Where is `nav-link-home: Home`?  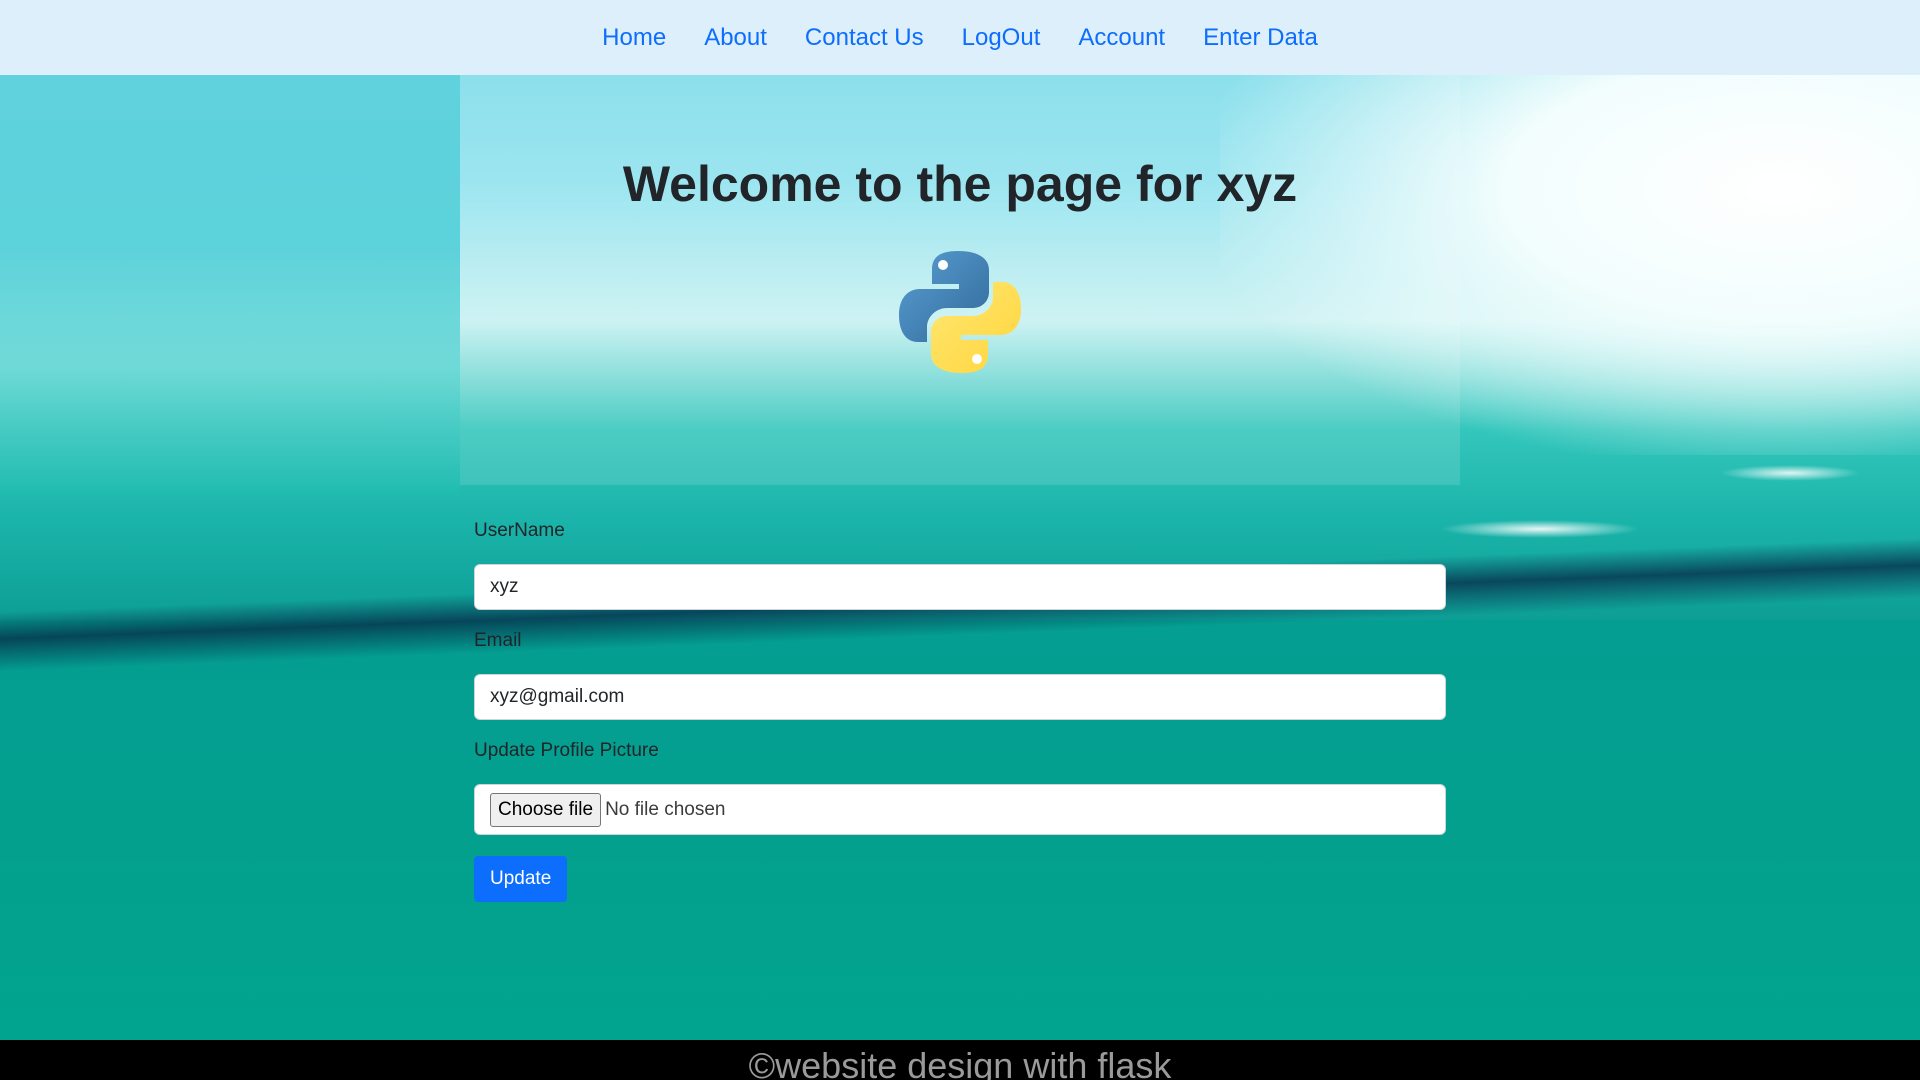 nav-link-home: Home is located at coordinates (634, 38).